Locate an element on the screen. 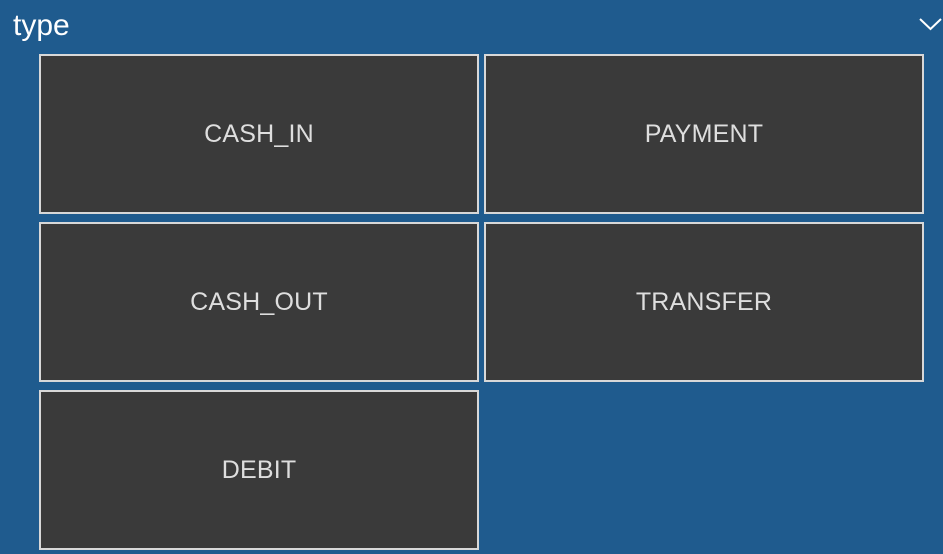 The height and width of the screenshot is (554, 943). slicer-title: type is located at coordinates (41, 25).